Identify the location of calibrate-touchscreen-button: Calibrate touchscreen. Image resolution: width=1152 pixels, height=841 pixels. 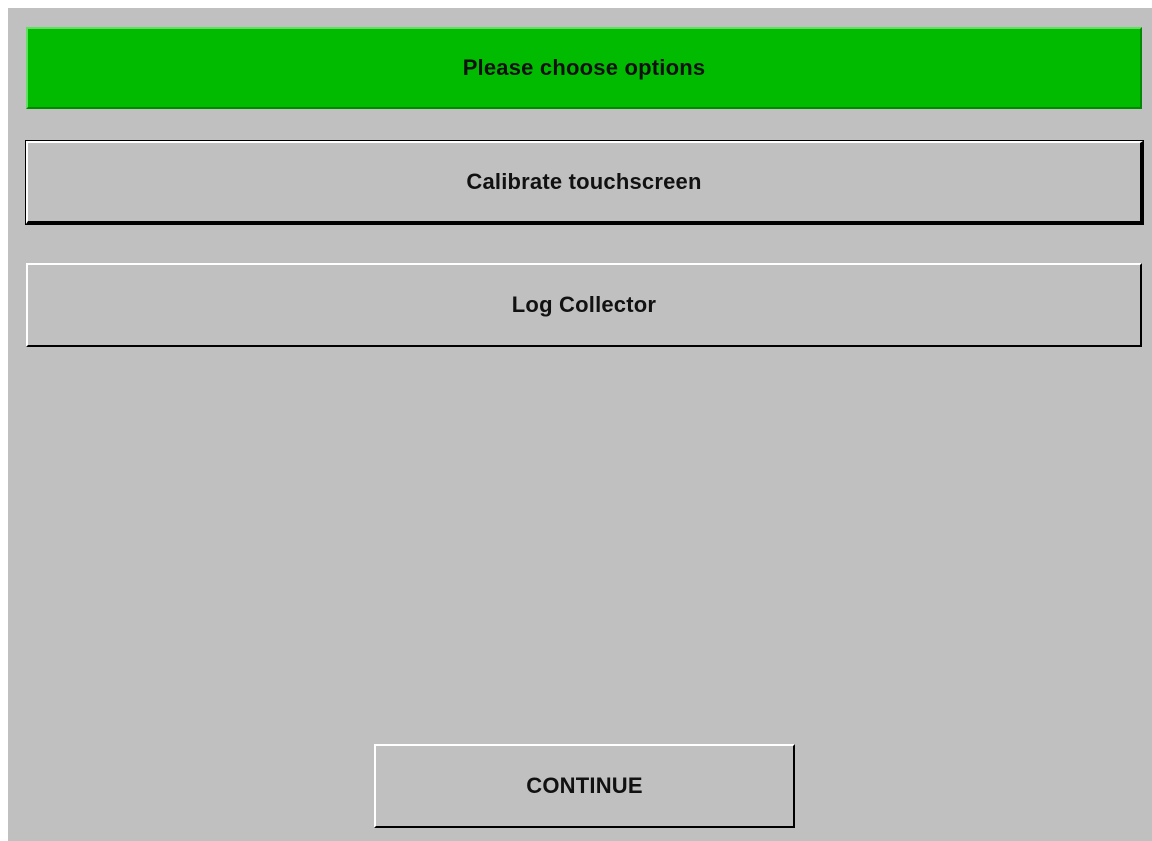
(584, 182).